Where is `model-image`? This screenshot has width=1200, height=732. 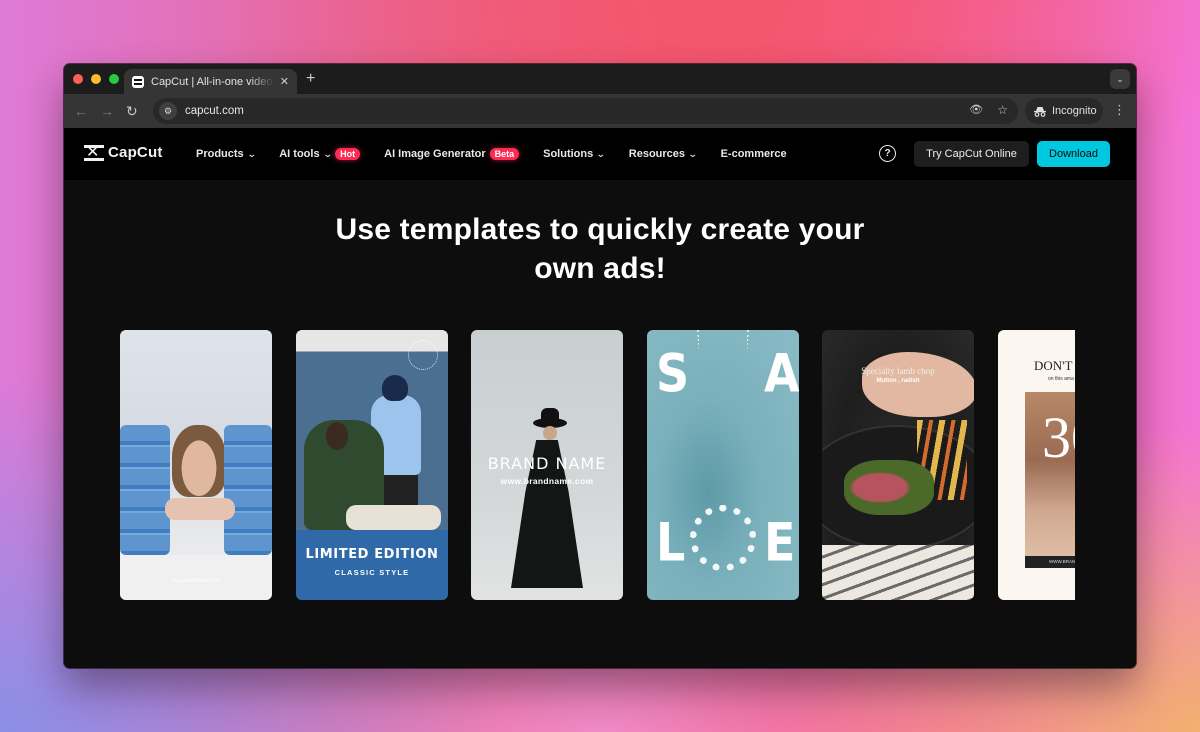 model-image is located at coordinates (199, 461).